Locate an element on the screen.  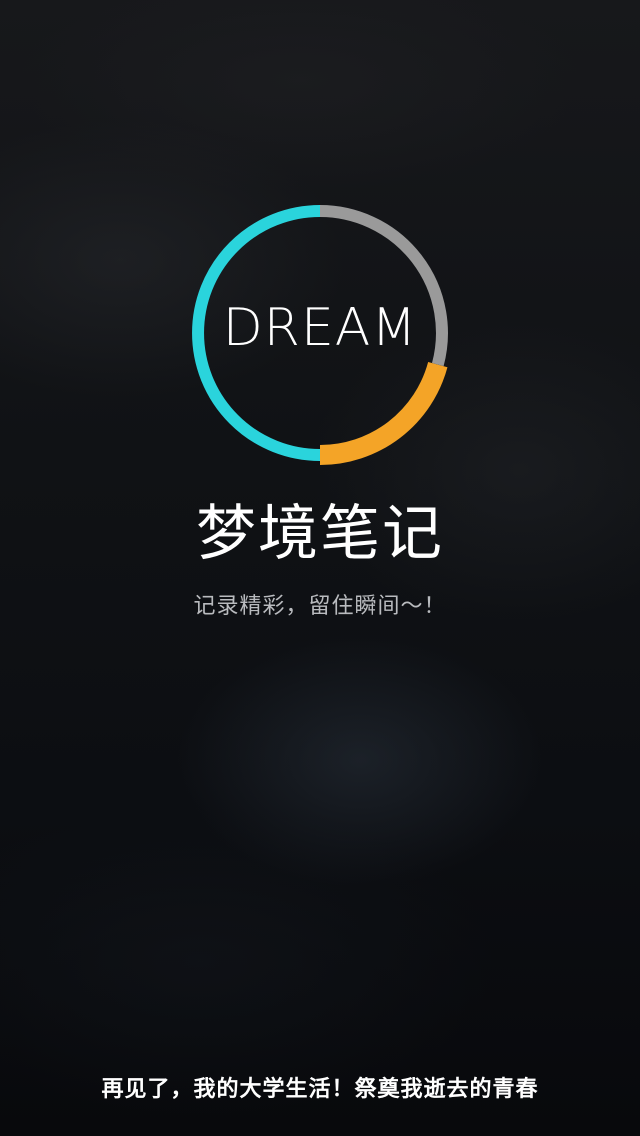
app-title: 梦境笔记 is located at coordinates (320, 534).